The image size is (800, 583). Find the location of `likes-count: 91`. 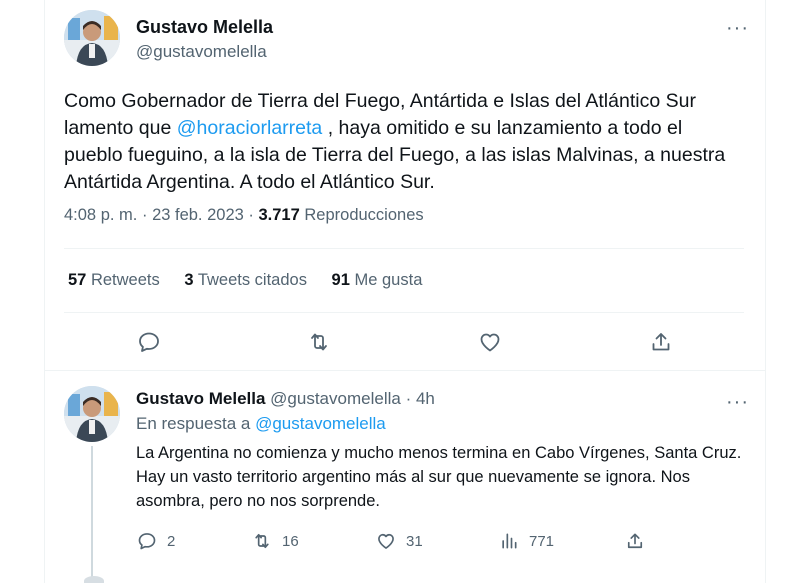

likes-count: 91 is located at coordinates (340, 280).